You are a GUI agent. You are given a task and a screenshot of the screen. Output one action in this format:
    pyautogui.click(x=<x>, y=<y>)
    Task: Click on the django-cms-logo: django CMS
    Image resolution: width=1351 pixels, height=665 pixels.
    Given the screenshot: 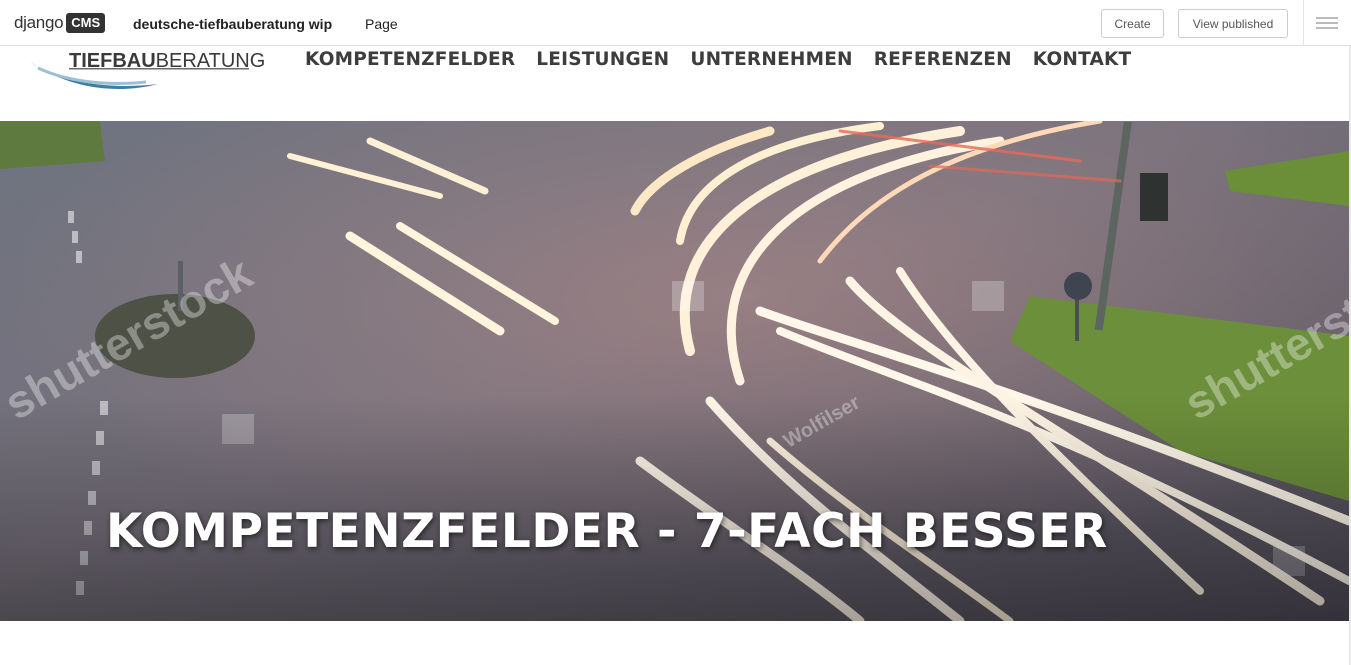 What is the action you would take?
    pyautogui.click(x=60, y=23)
    